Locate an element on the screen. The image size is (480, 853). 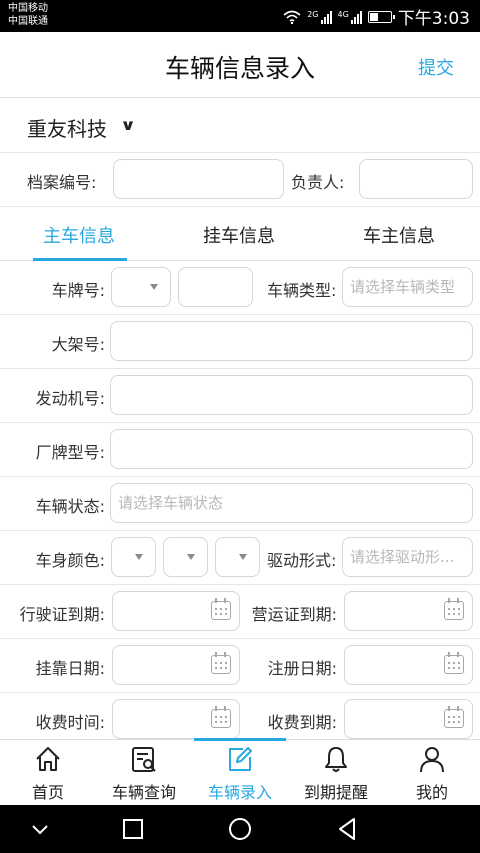
back-triangle-icon is located at coordinates (347, 829).